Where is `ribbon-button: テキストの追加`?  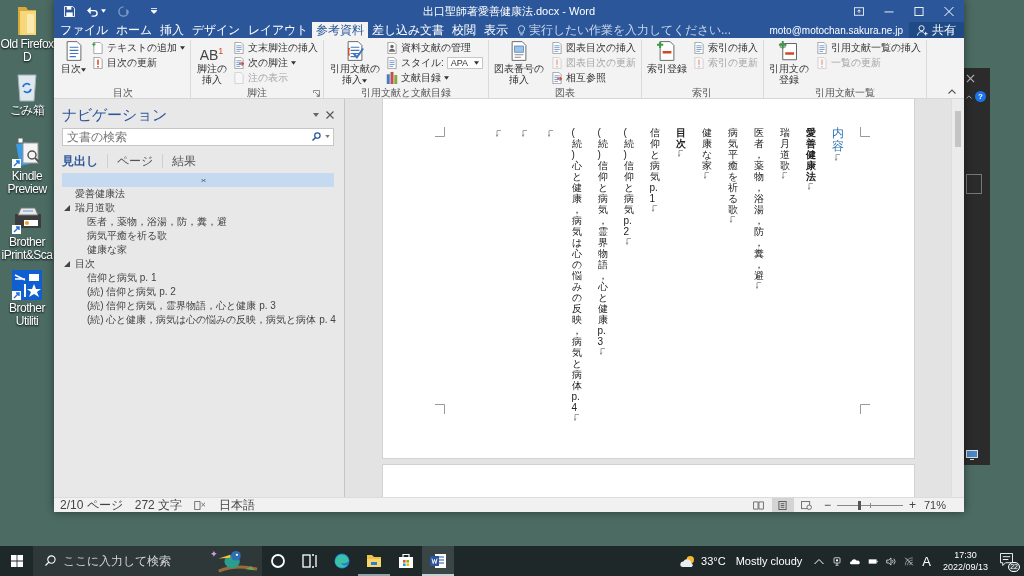
ribbon-button: テキストの追加 is located at coordinates (138, 48).